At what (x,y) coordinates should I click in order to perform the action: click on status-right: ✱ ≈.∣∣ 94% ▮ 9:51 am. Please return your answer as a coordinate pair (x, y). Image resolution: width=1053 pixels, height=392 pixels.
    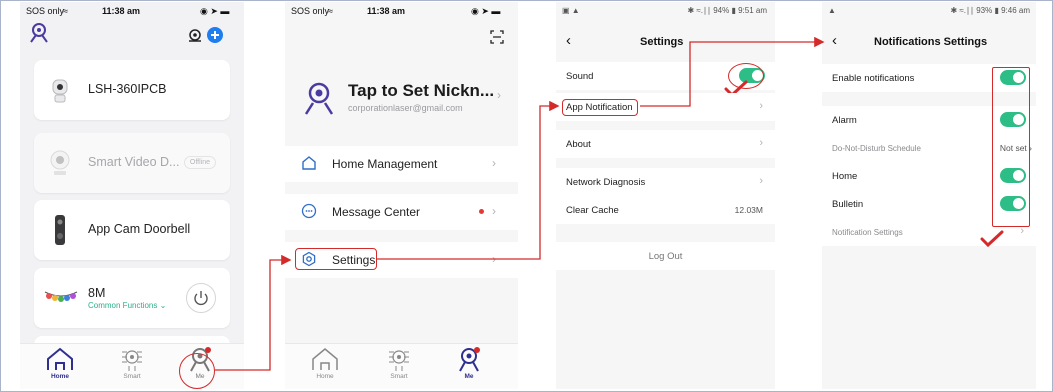
    Looking at the image, I should click on (727, 10).